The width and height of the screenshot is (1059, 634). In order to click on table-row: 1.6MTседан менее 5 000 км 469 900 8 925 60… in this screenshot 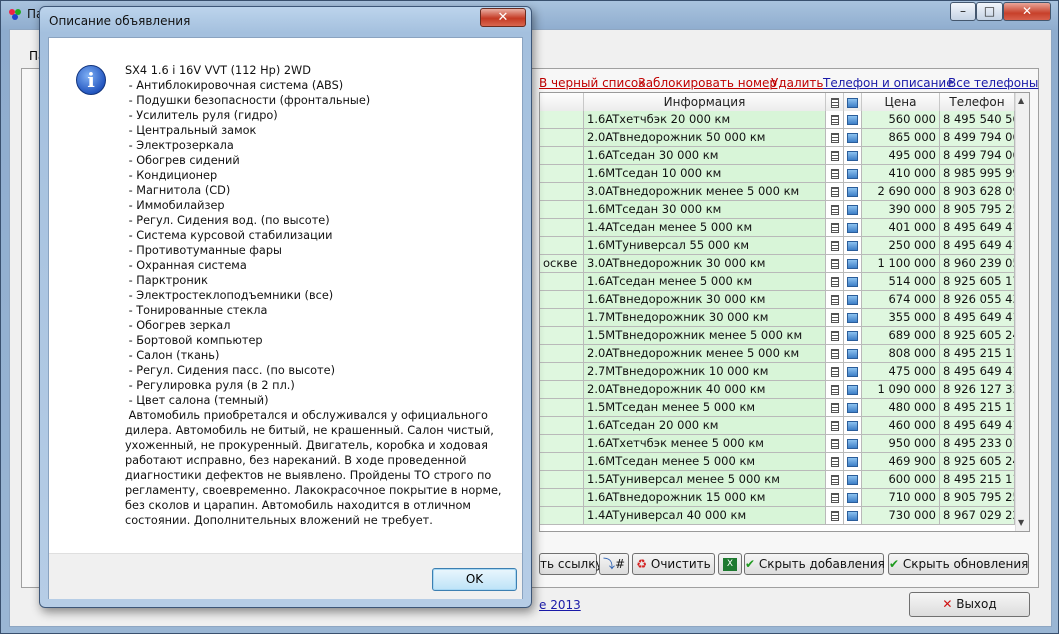, I will do `click(777, 462)`.